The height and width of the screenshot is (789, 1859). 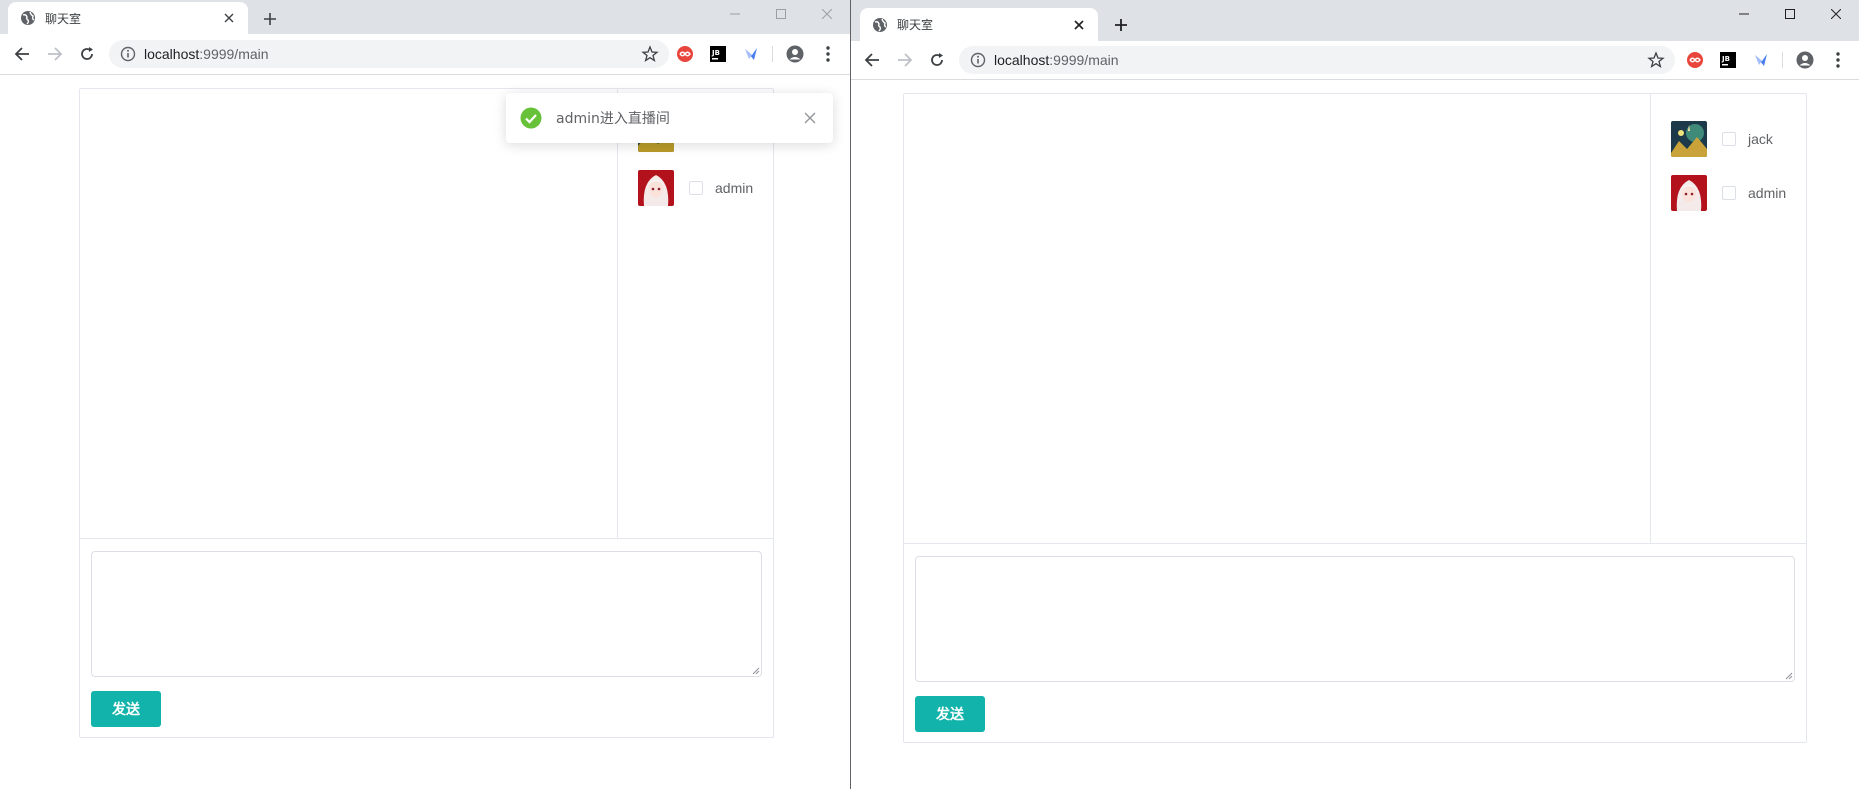 I want to click on forest-avatar, so click(x=1689, y=139).